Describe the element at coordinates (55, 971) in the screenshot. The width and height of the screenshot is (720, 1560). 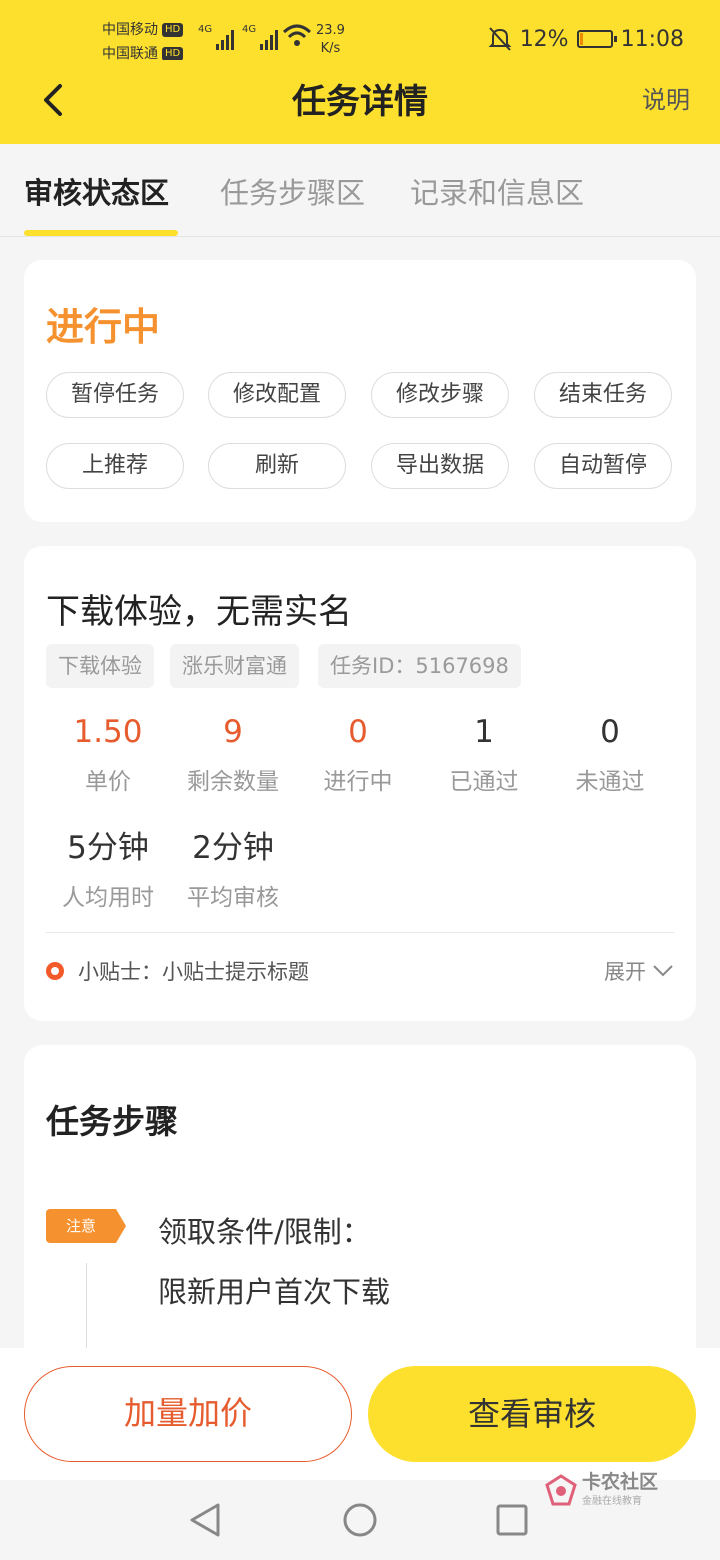
I see `tip-dot-icon` at that location.